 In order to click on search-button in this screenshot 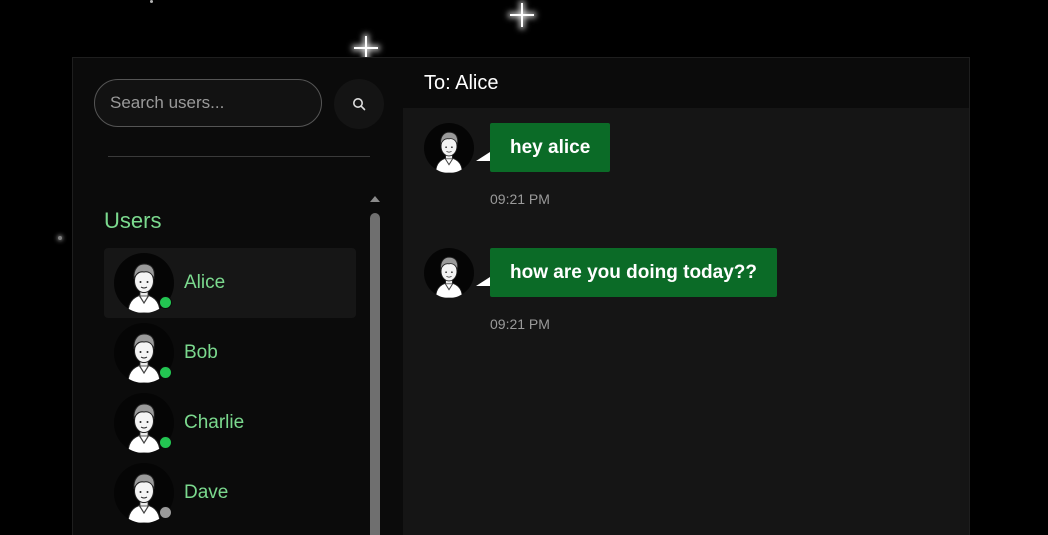, I will do `click(359, 104)`.